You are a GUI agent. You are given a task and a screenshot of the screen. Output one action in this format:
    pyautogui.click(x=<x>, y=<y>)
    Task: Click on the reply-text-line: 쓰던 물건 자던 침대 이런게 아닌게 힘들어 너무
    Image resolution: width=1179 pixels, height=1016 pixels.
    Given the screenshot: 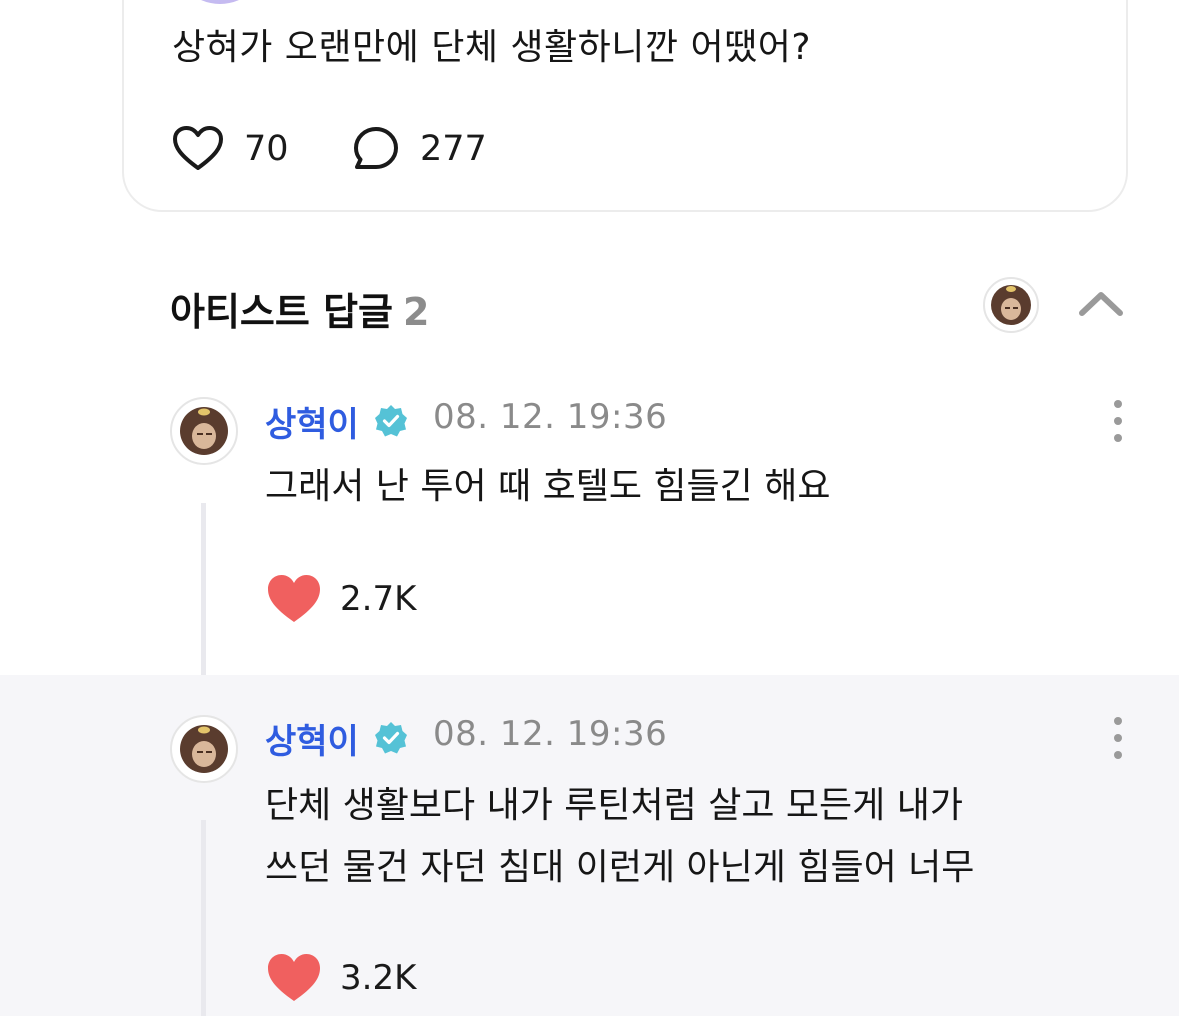 What is the action you would take?
    pyautogui.click(x=620, y=867)
    